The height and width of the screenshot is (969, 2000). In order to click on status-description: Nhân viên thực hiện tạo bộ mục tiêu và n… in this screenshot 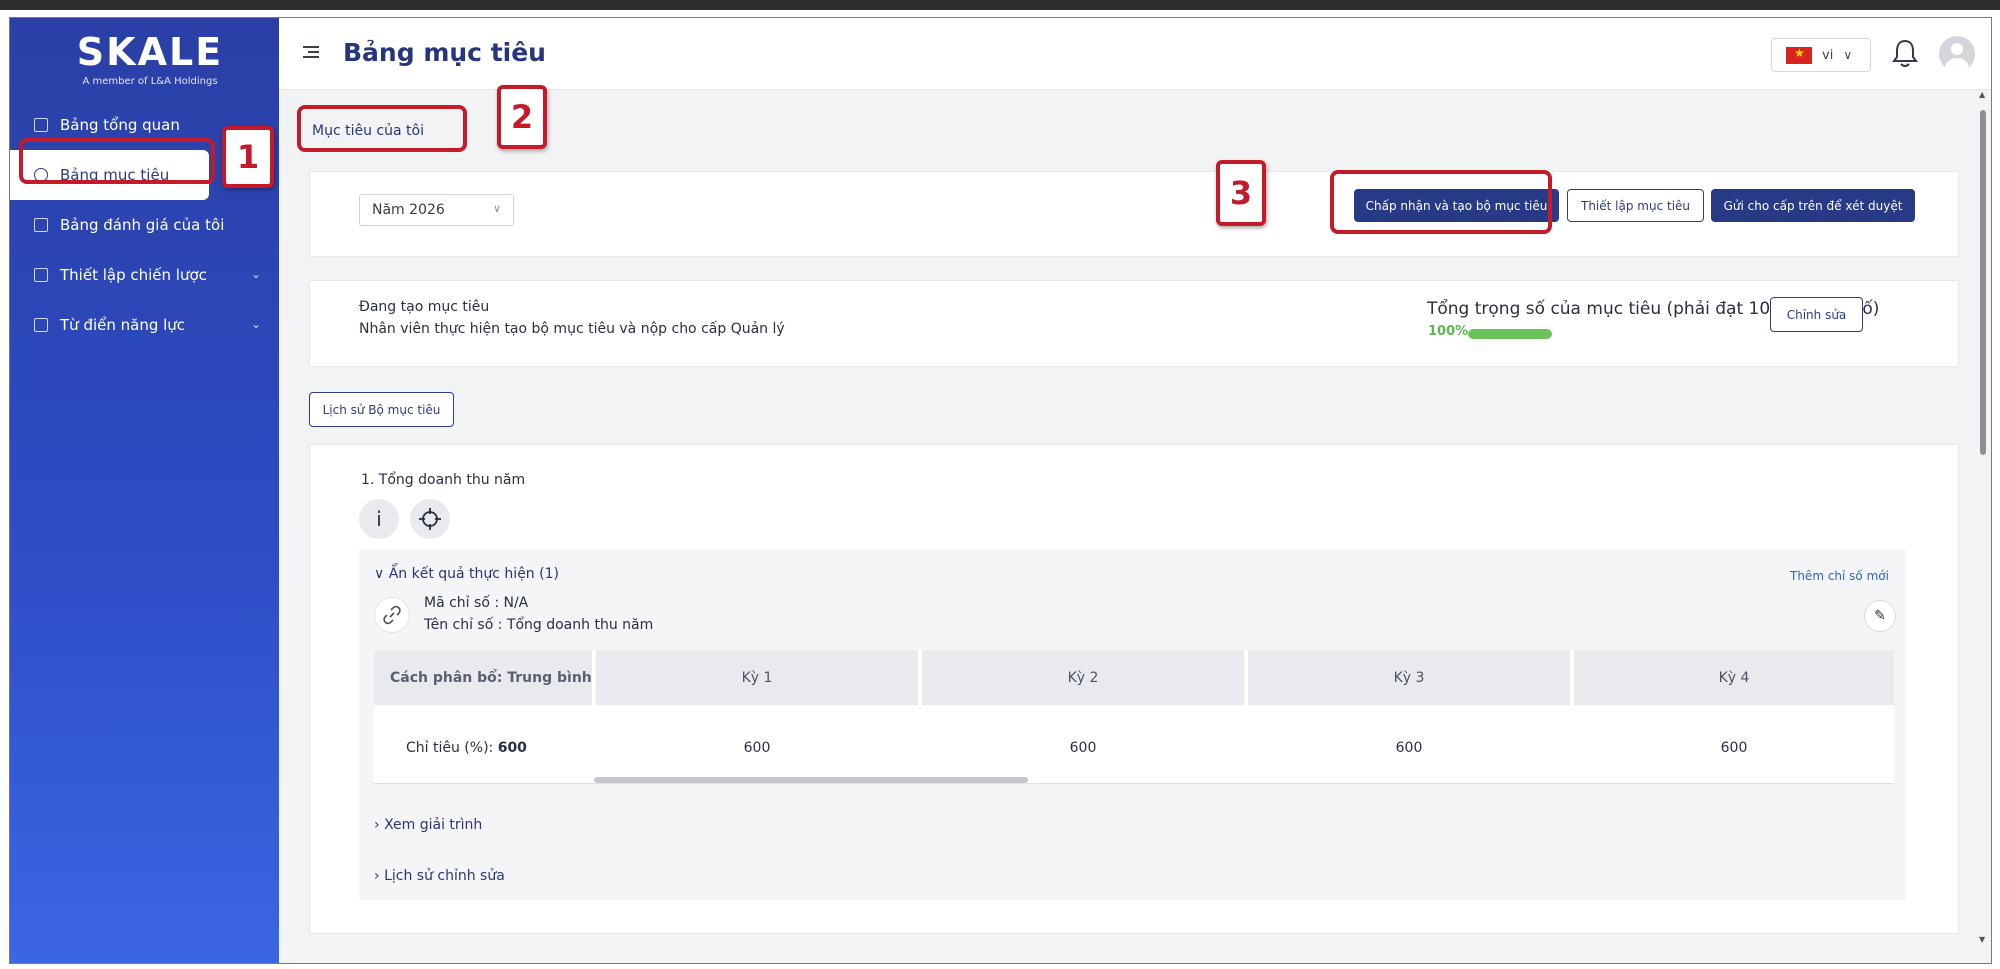, I will do `click(572, 329)`.